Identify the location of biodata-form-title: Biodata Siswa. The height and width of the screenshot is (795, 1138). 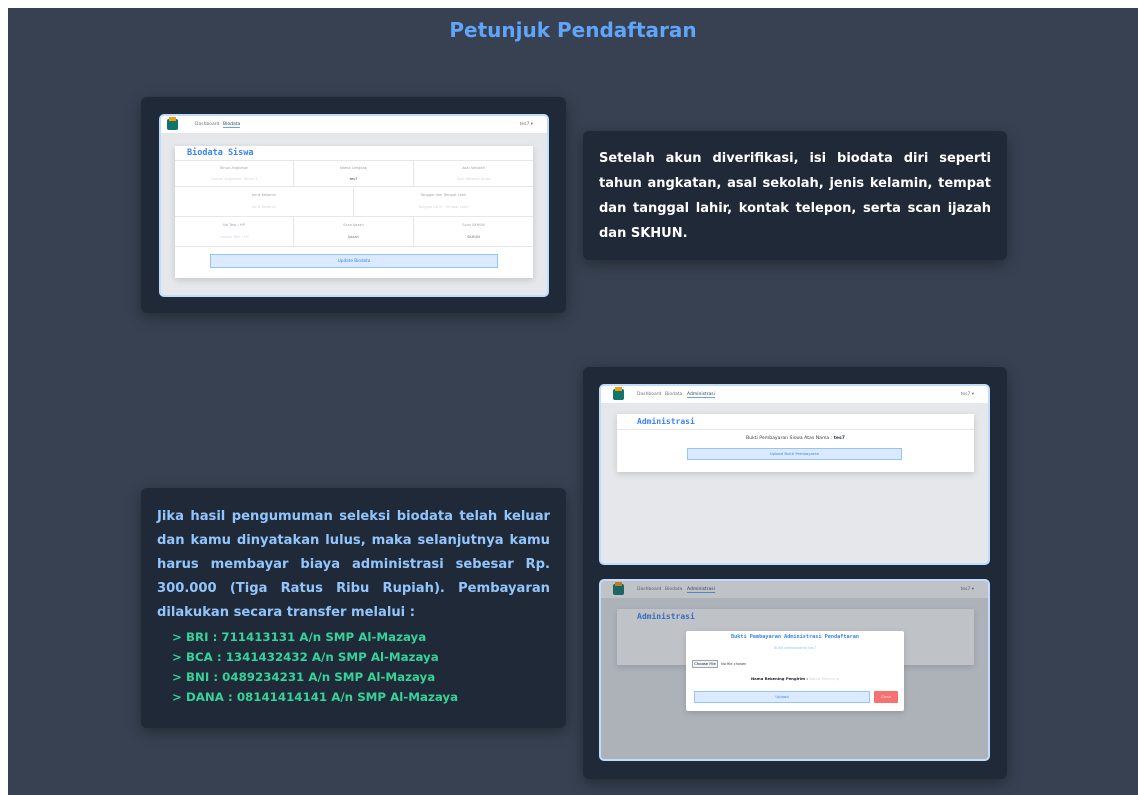
(220, 153).